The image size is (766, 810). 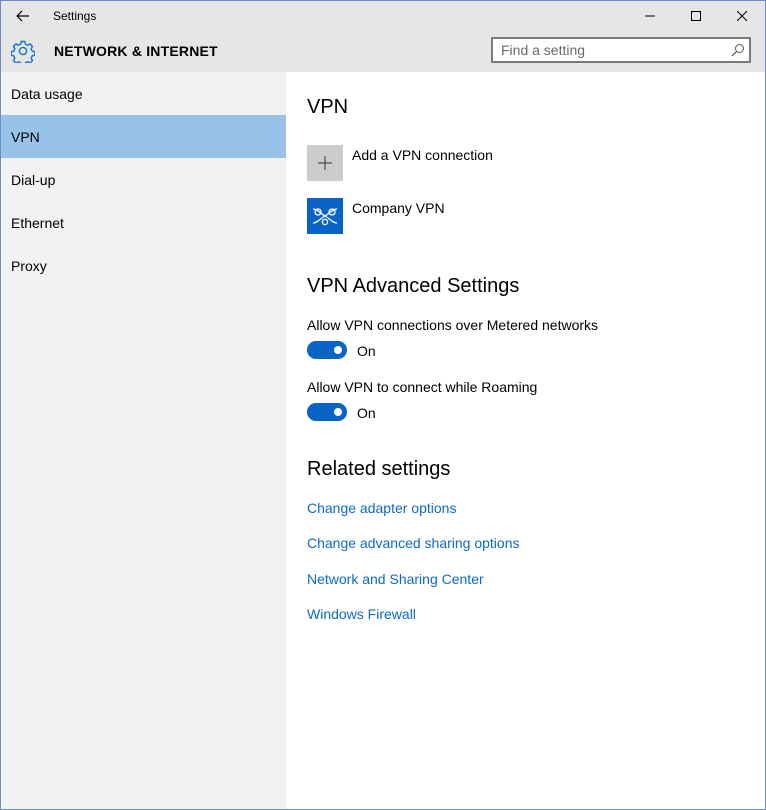 I want to click on close-icon, so click(x=742, y=16).